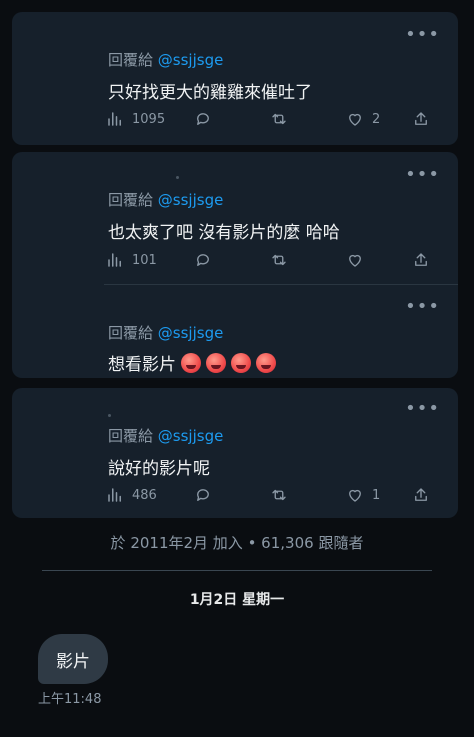 The width and height of the screenshot is (474, 737). Describe the element at coordinates (144, 495) in the screenshot. I see `views-count: 486` at that location.